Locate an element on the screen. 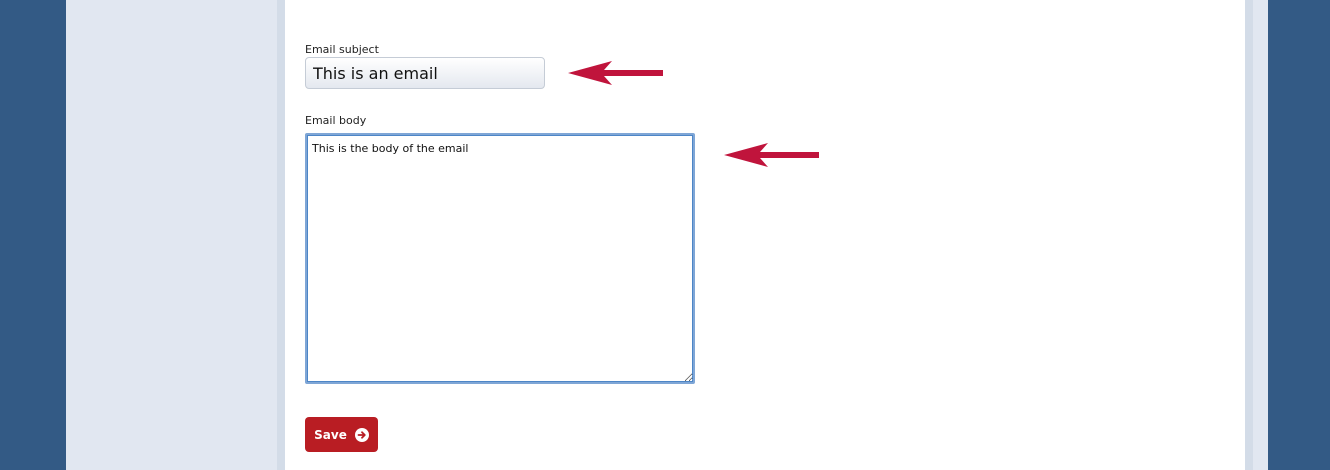  save-button-label: Save is located at coordinates (330, 434).